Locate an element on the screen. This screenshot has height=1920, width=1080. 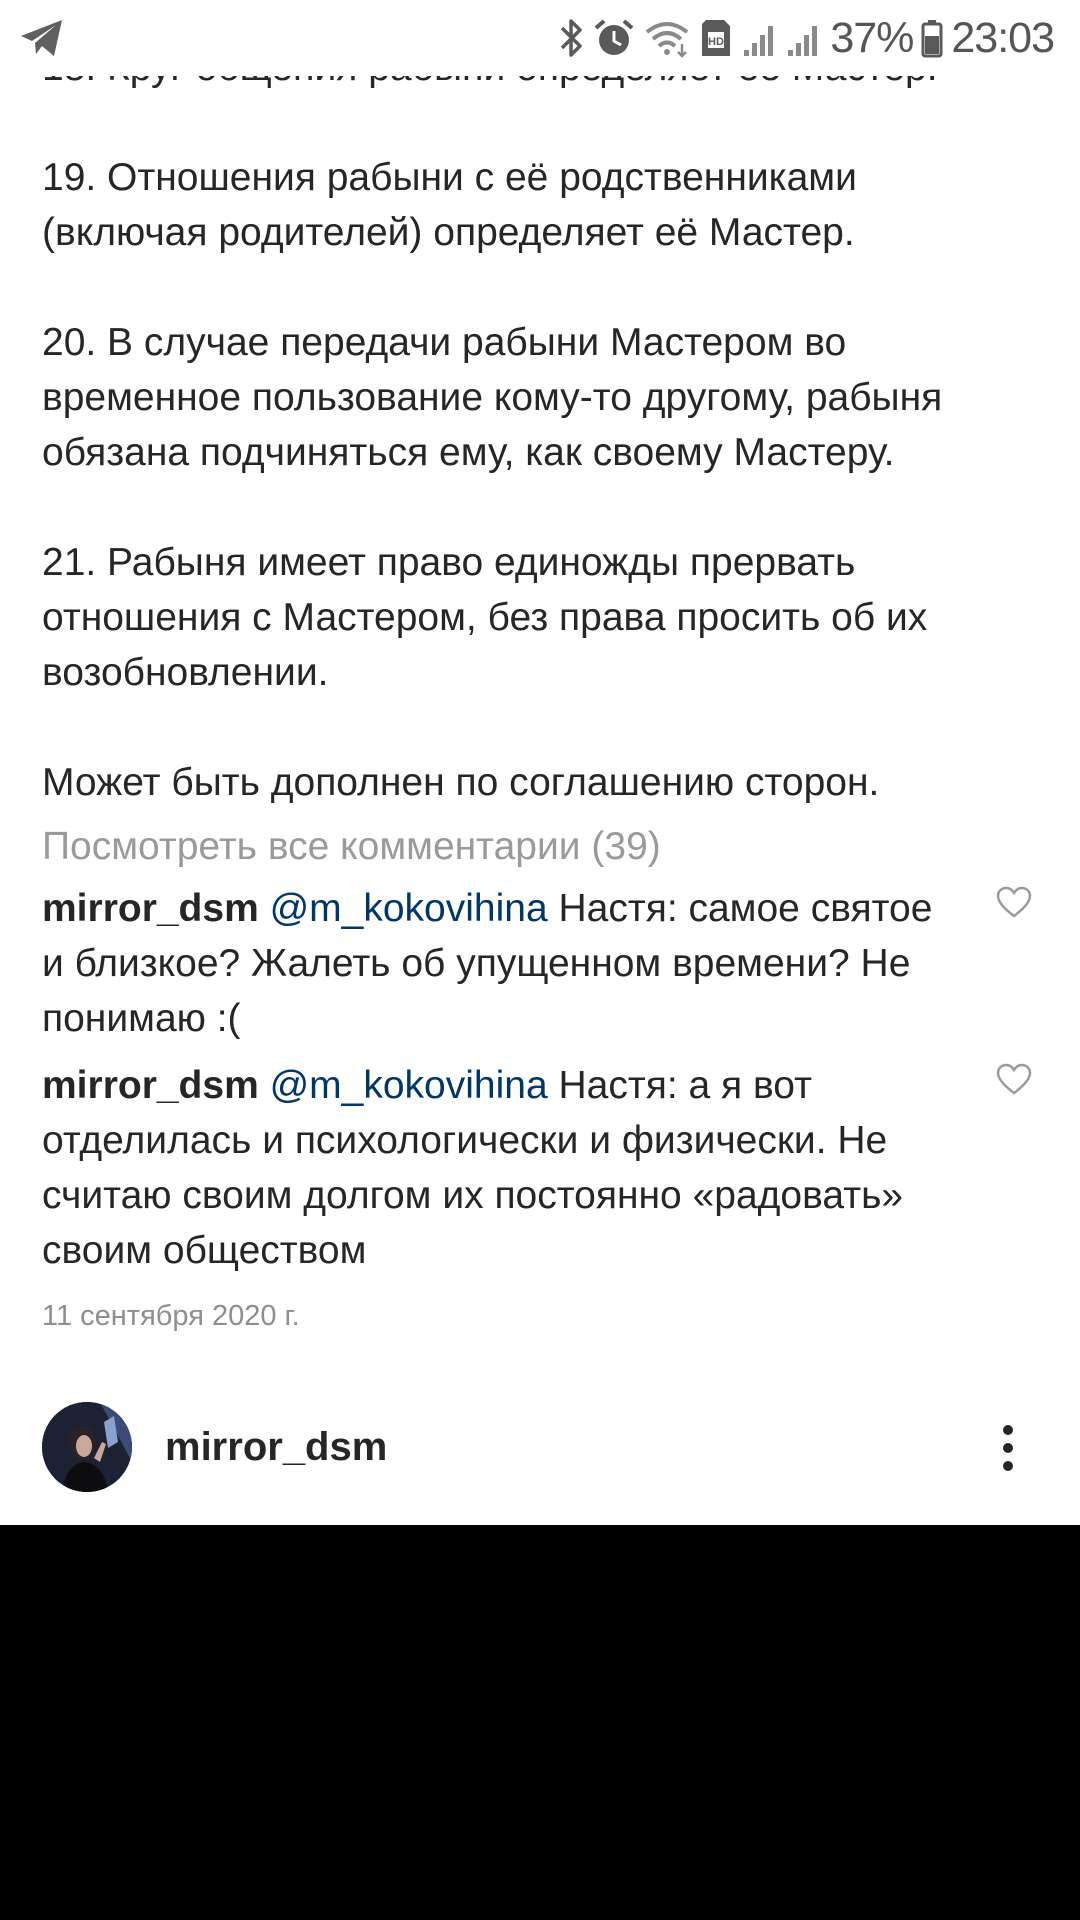
battery-icon is located at coordinates (932, 39).